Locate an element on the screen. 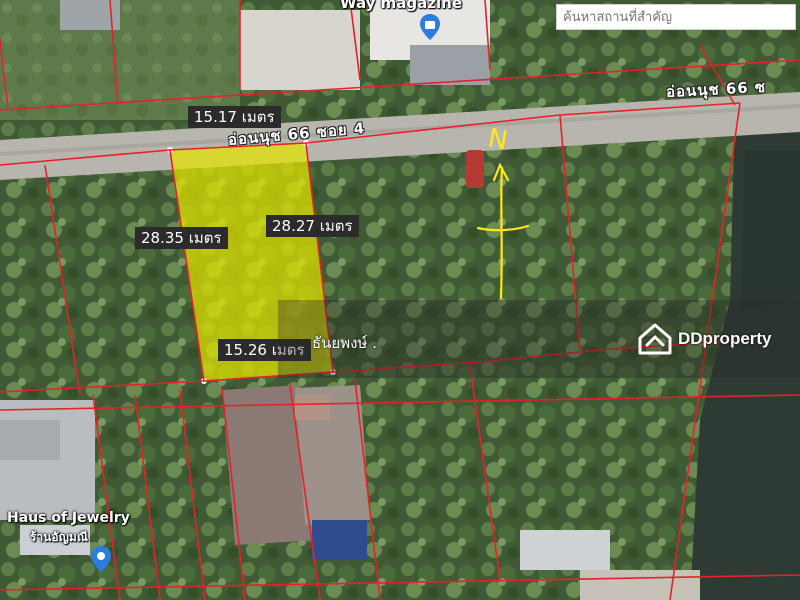  search-input is located at coordinates (676, 17).